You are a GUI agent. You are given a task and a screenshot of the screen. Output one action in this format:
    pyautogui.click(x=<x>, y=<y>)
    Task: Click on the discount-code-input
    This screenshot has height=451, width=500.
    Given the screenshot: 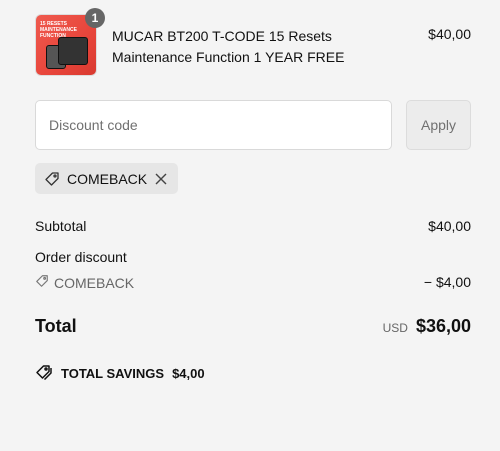 What is the action you would take?
    pyautogui.click(x=213, y=125)
    